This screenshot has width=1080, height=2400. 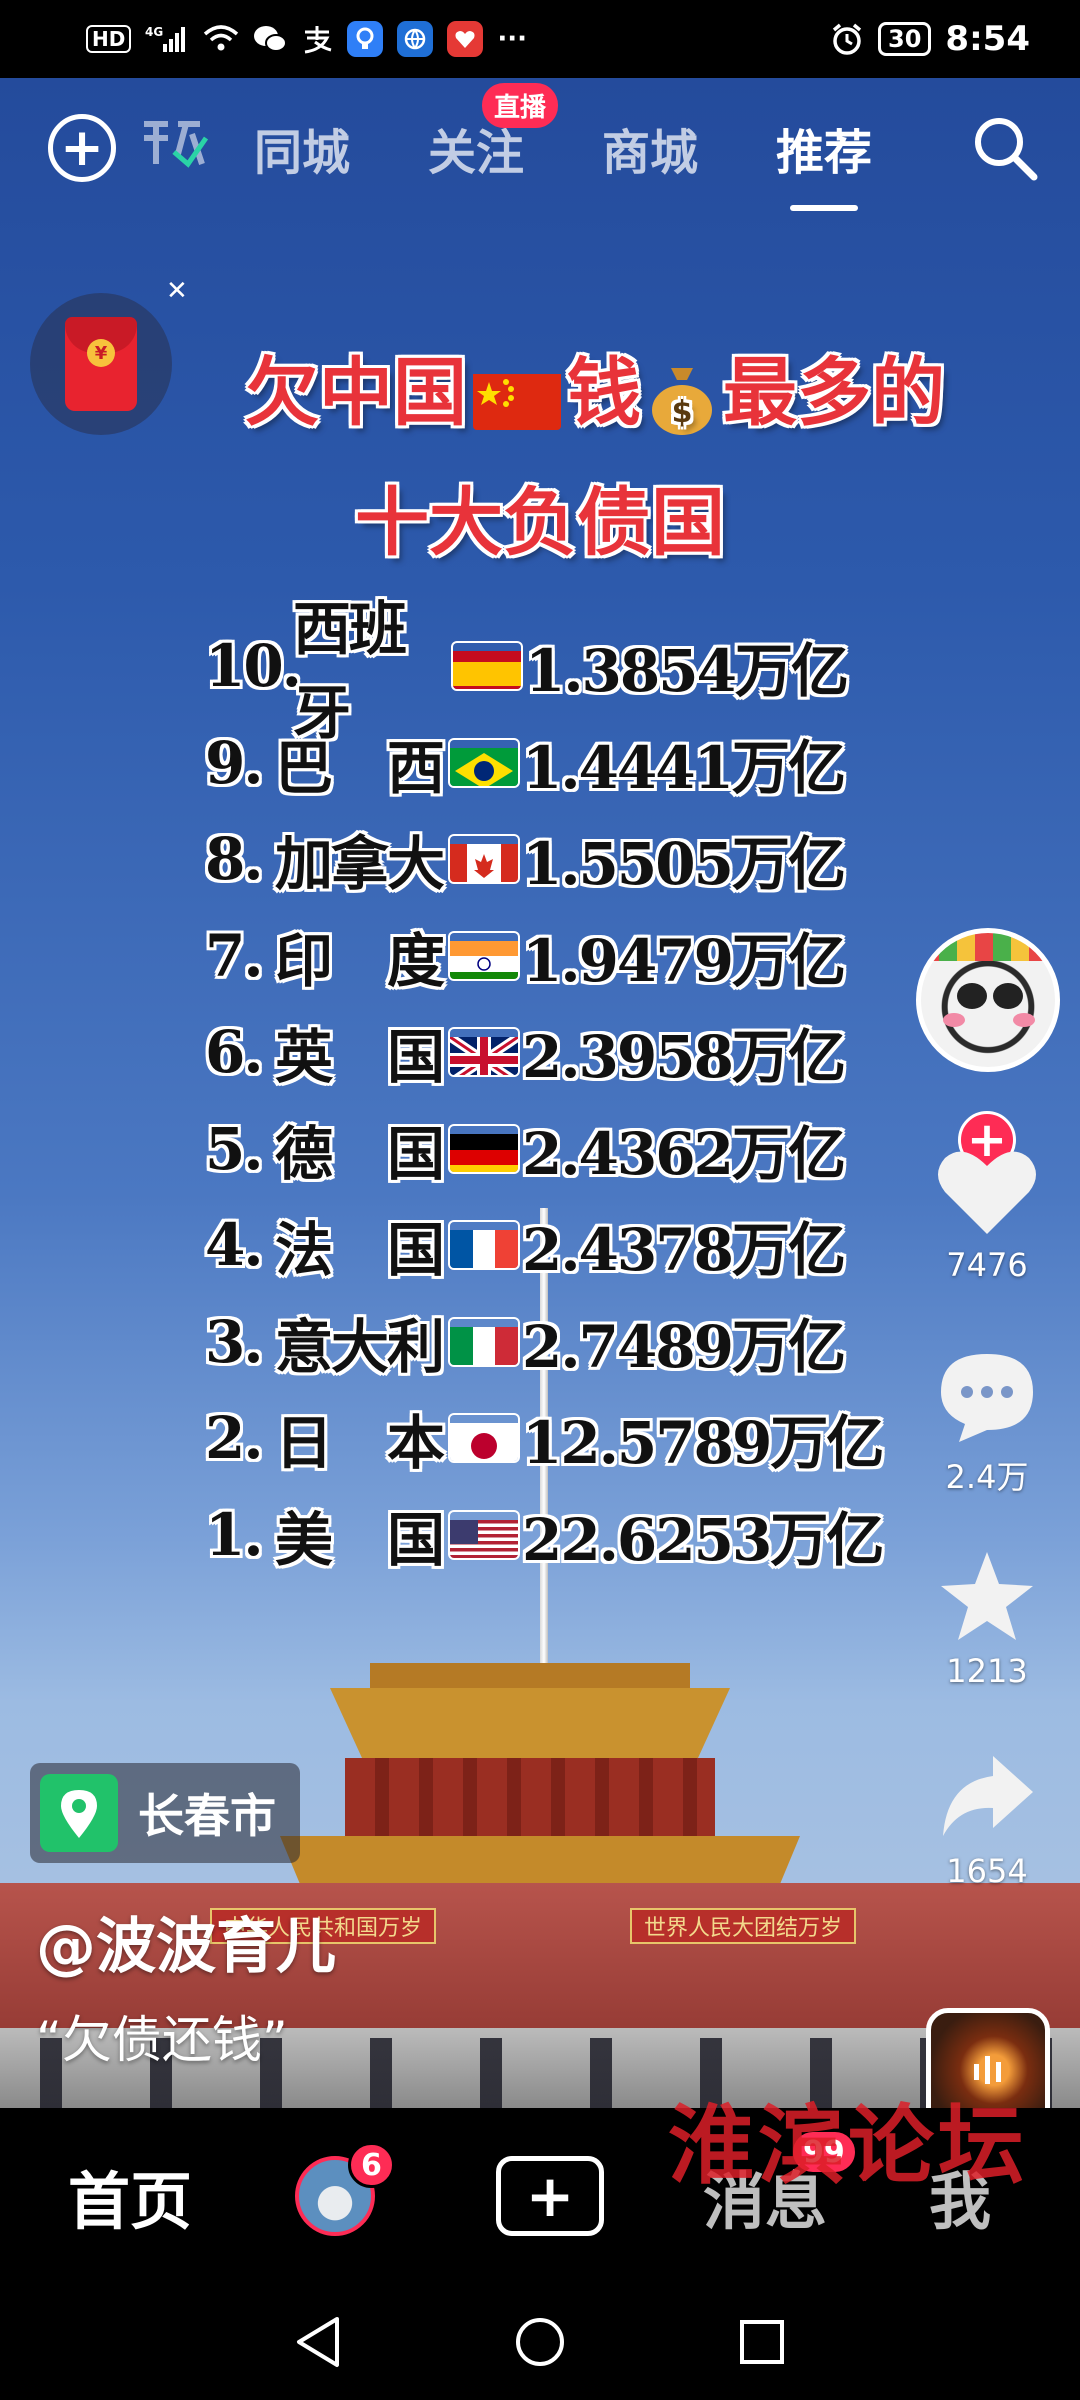 What do you see at coordinates (82, 148) in the screenshot?
I see `add-icon: +` at bounding box center [82, 148].